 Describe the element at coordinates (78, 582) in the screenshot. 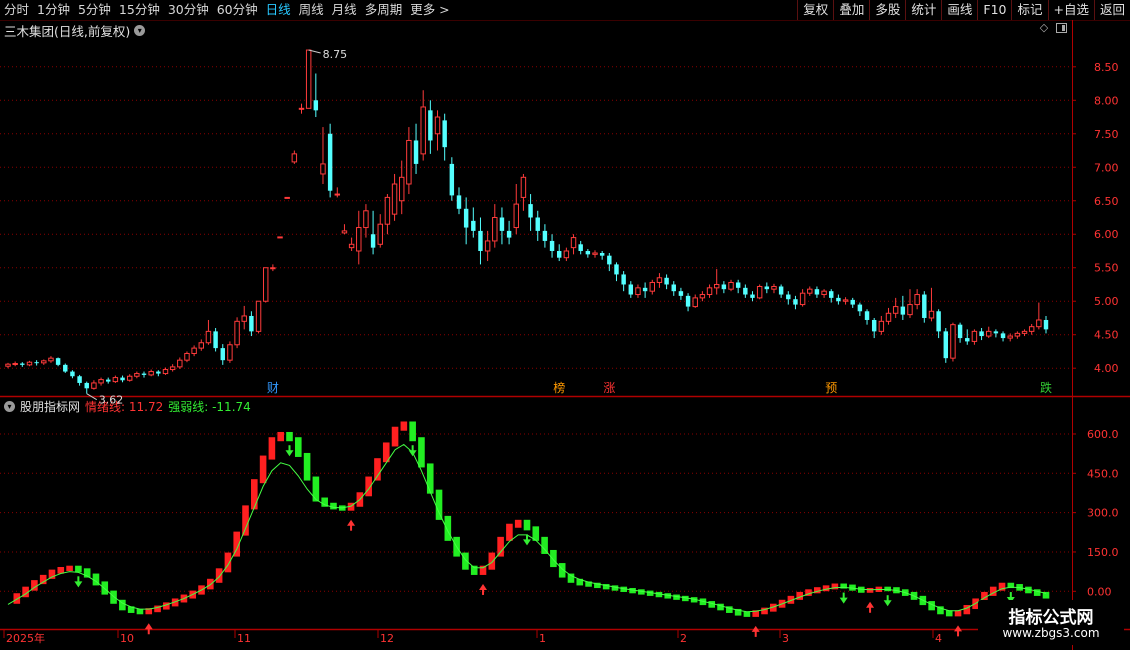

I see `sell-arrow` at that location.